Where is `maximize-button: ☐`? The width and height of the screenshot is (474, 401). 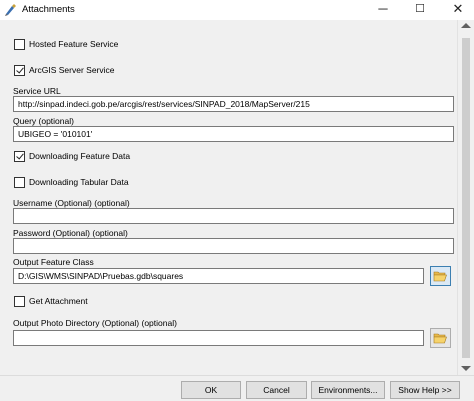 maximize-button: ☐ is located at coordinates (420, 10).